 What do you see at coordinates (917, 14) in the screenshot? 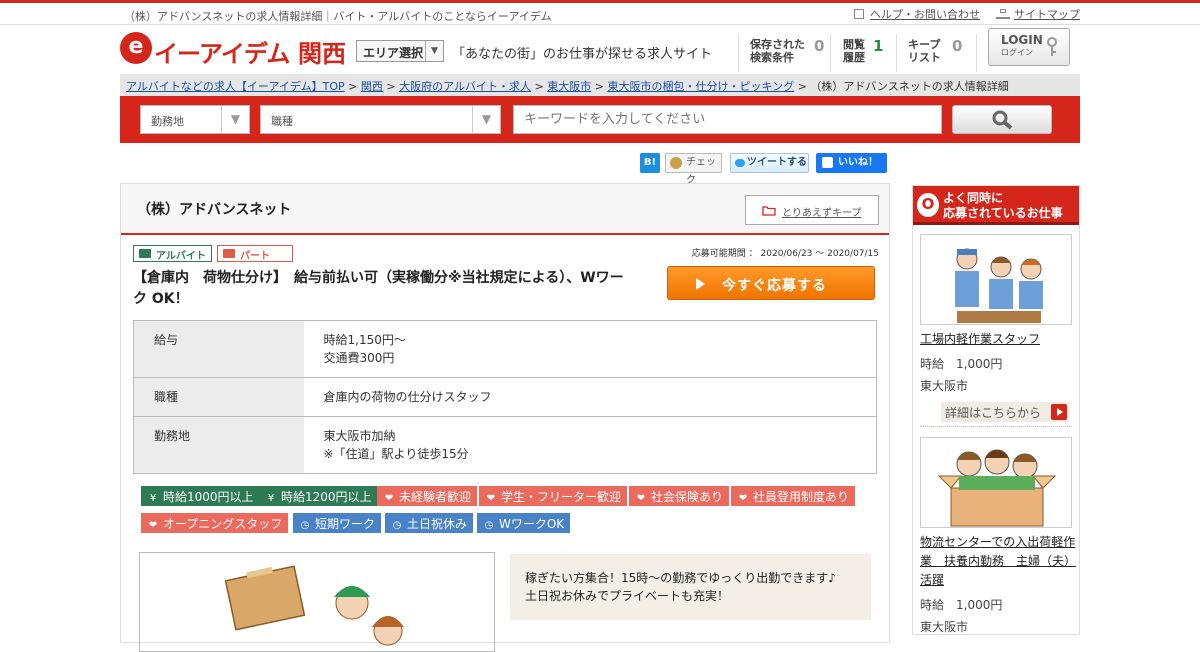
I see `help-link: ヘルプ・お問い合わせ` at bounding box center [917, 14].